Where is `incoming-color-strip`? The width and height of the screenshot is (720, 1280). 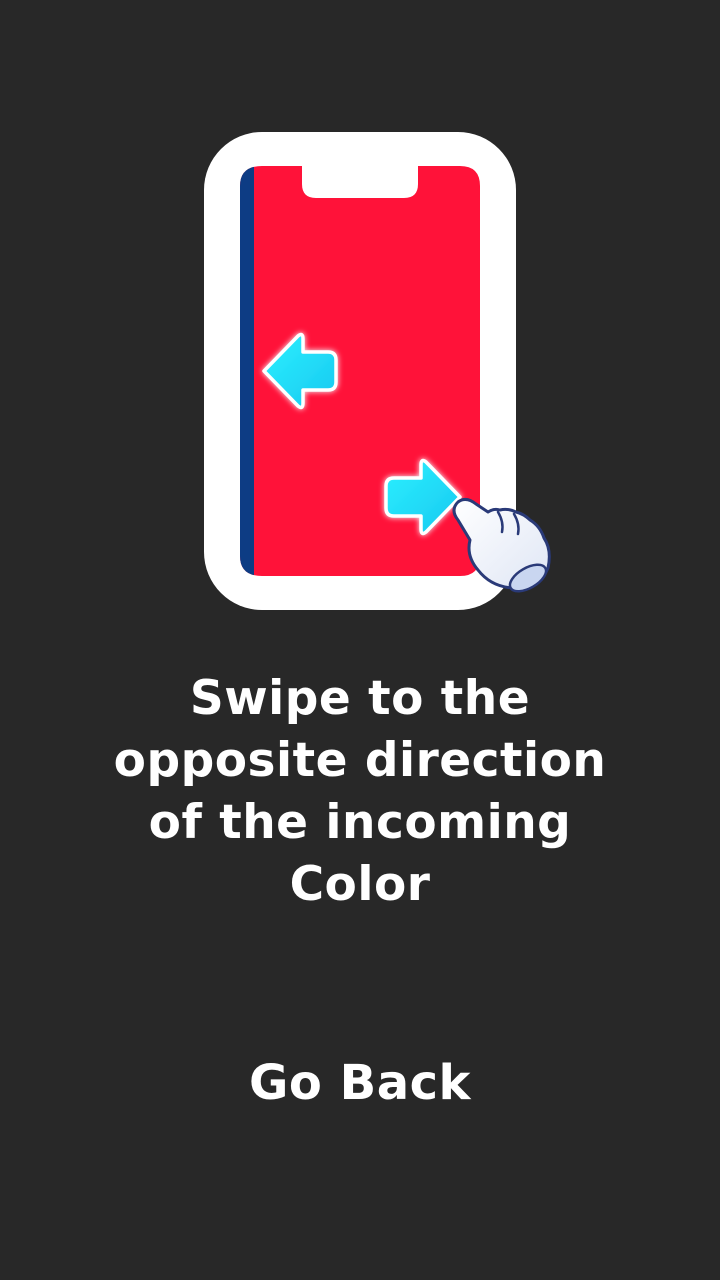 incoming-color-strip is located at coordinates (247, 371).